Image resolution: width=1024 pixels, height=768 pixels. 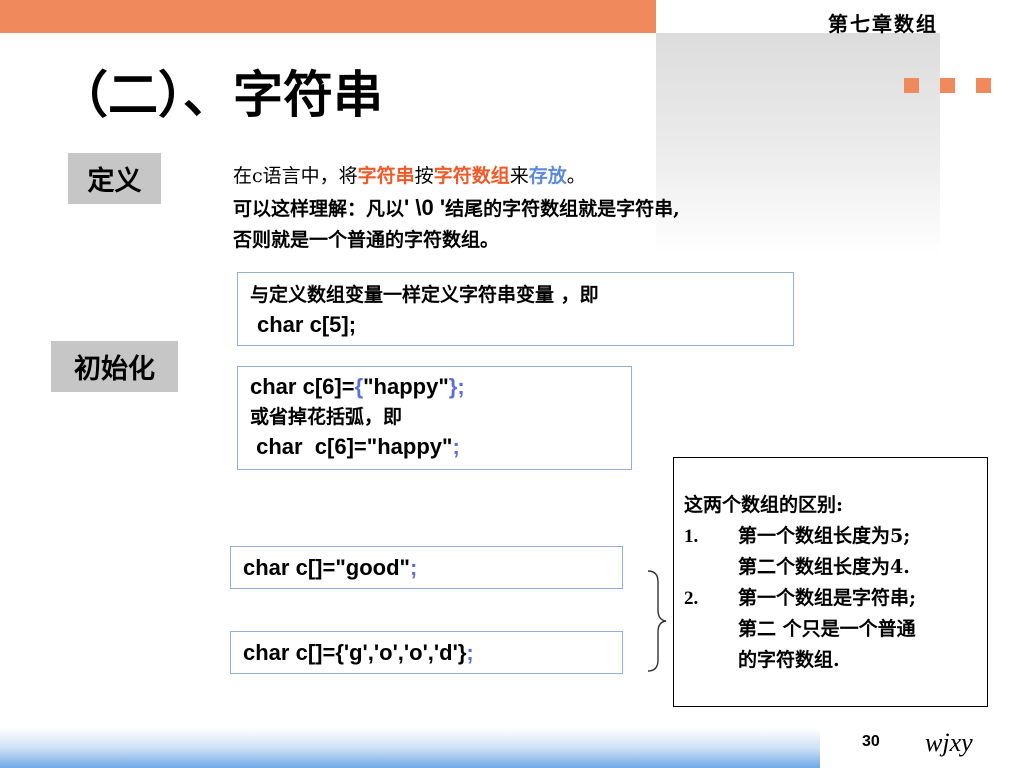 What do you see at coordinates (386, 176) in the screenshot?
I see `keyword-string: 字符串` at bounding box center [386, 176].